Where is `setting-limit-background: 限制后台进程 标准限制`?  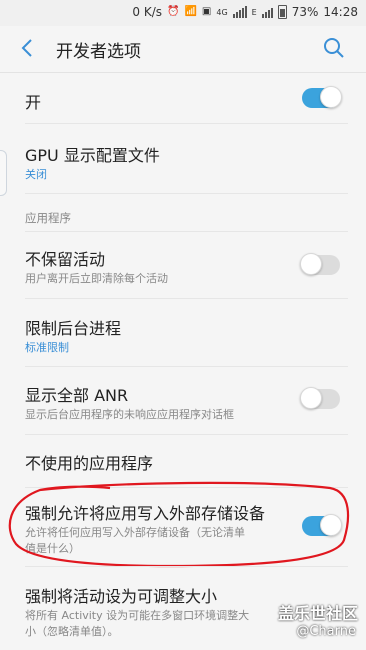
setting-limit-background: 限制后台进程 标准限制 is located at coordinates (183, 332).